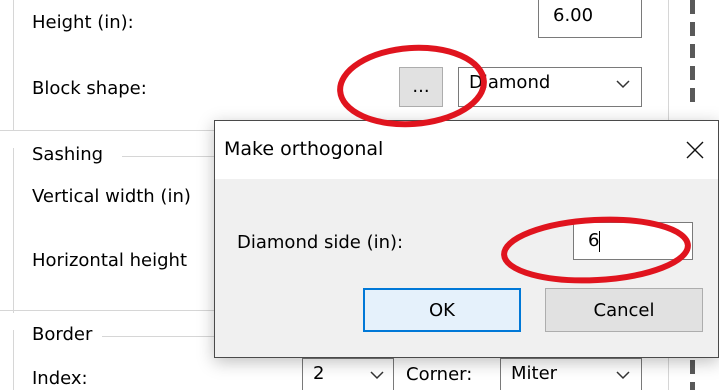  I want to click on border-group-line, so click(162, 336).